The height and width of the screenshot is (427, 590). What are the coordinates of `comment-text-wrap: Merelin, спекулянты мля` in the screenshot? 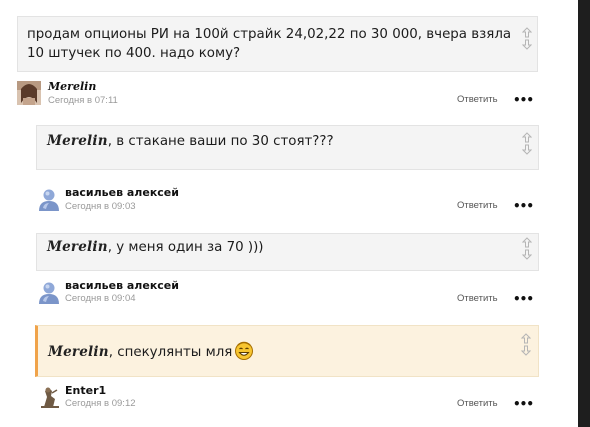 It's located at (151, 353).